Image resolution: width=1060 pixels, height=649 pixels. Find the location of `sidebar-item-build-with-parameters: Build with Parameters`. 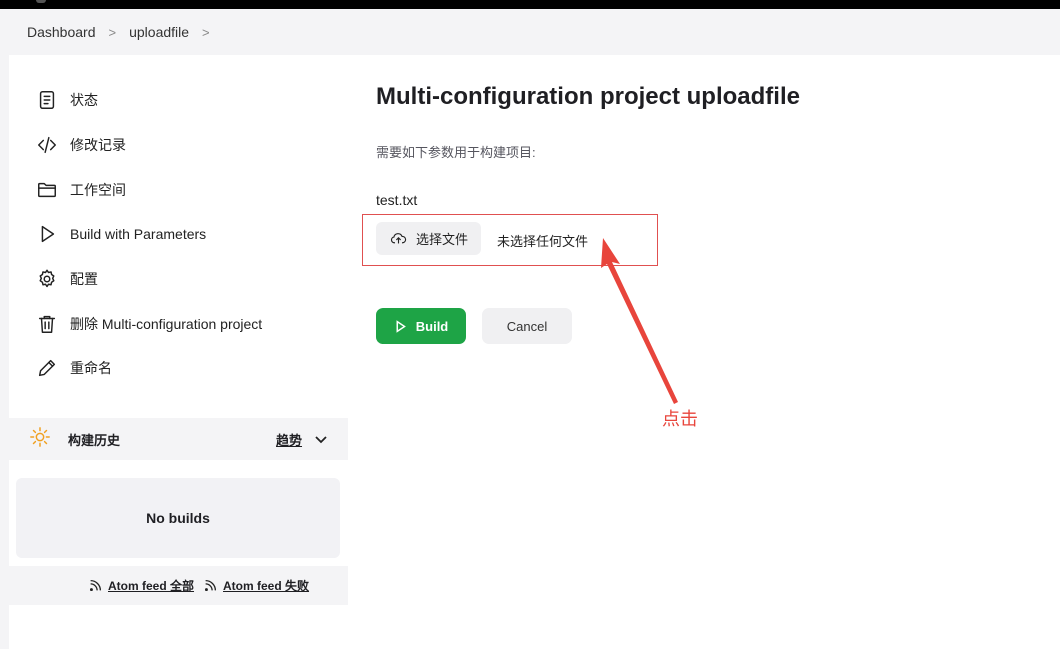

sidebar-item-build-with-parameters: Build with Parameters is located at coordinates (178, 234).